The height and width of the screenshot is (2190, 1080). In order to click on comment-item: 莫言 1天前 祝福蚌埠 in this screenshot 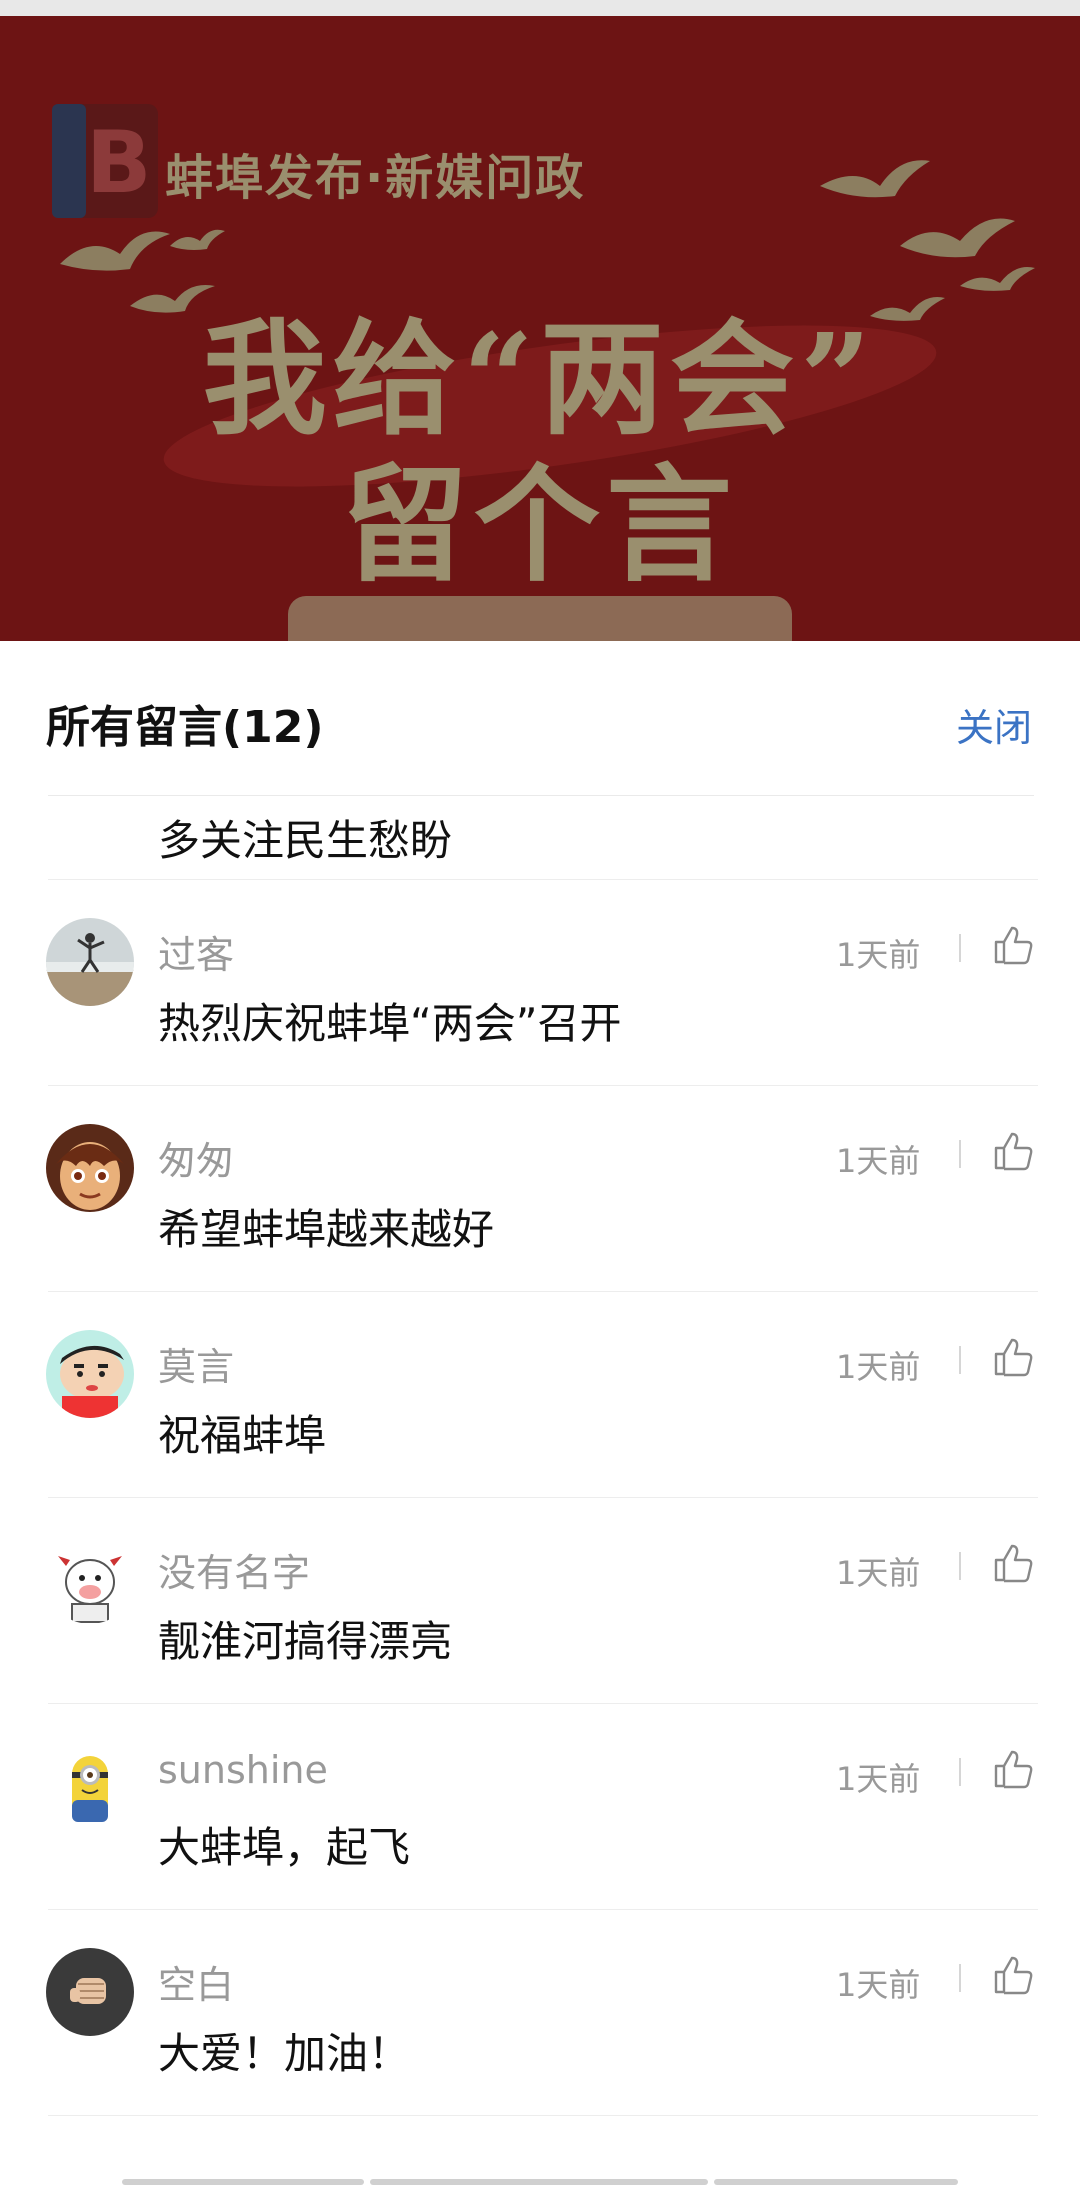, I will do `click(540, 1395)`.